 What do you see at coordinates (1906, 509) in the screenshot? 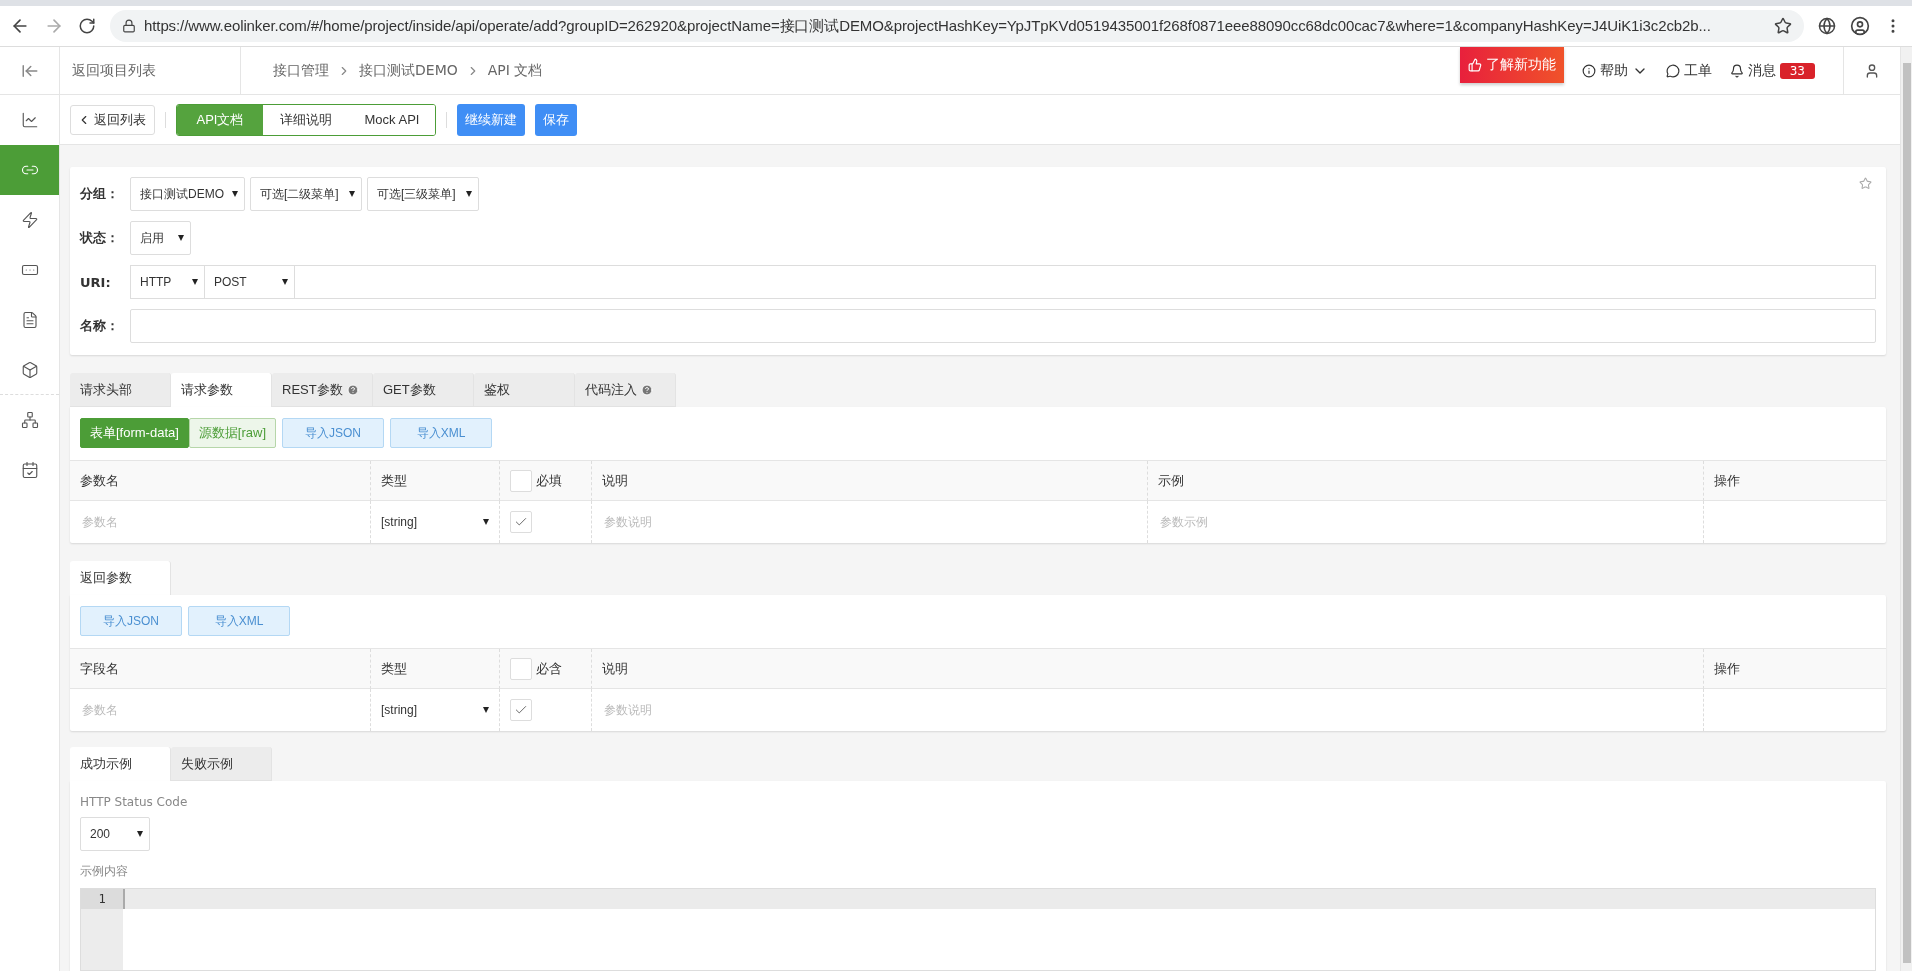
I see `scrollbar` at bounding box center [1906, 509].